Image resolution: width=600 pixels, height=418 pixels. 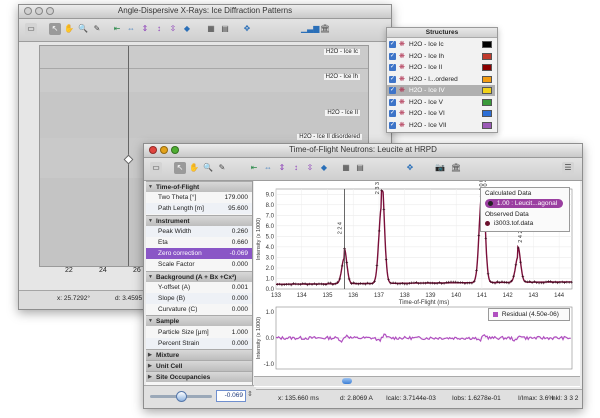 I want to click on panel-section-header: ▶ Unit Cell, so click(x=199, y=366).